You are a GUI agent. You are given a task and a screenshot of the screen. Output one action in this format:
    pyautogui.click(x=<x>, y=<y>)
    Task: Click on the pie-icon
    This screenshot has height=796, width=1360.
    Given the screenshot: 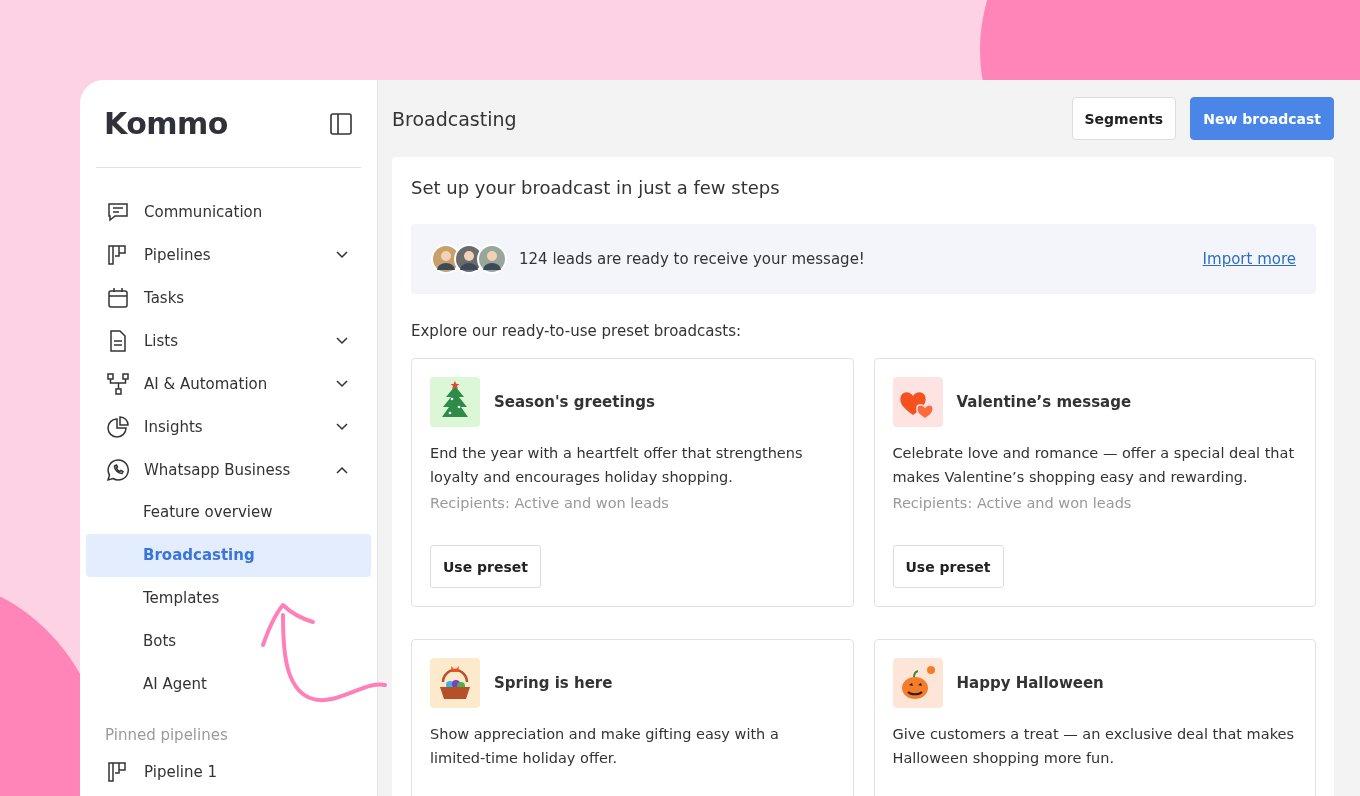 What is the action you would take?
    pyautogui.click(x=118, y=426)
    